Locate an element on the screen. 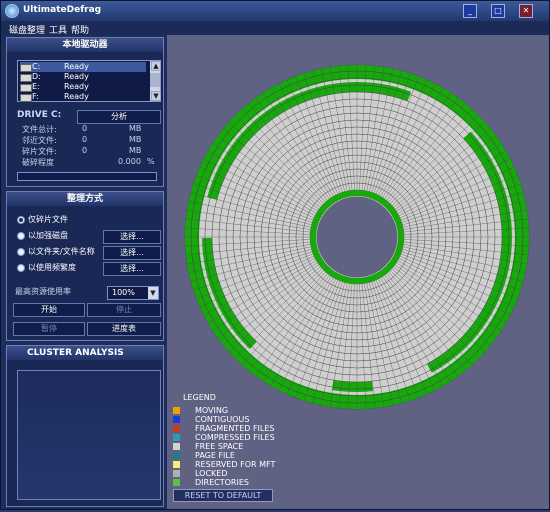 The width and height of the screenshot is (550, 512). drive-letter: C: is located at coordinates (36, 66).